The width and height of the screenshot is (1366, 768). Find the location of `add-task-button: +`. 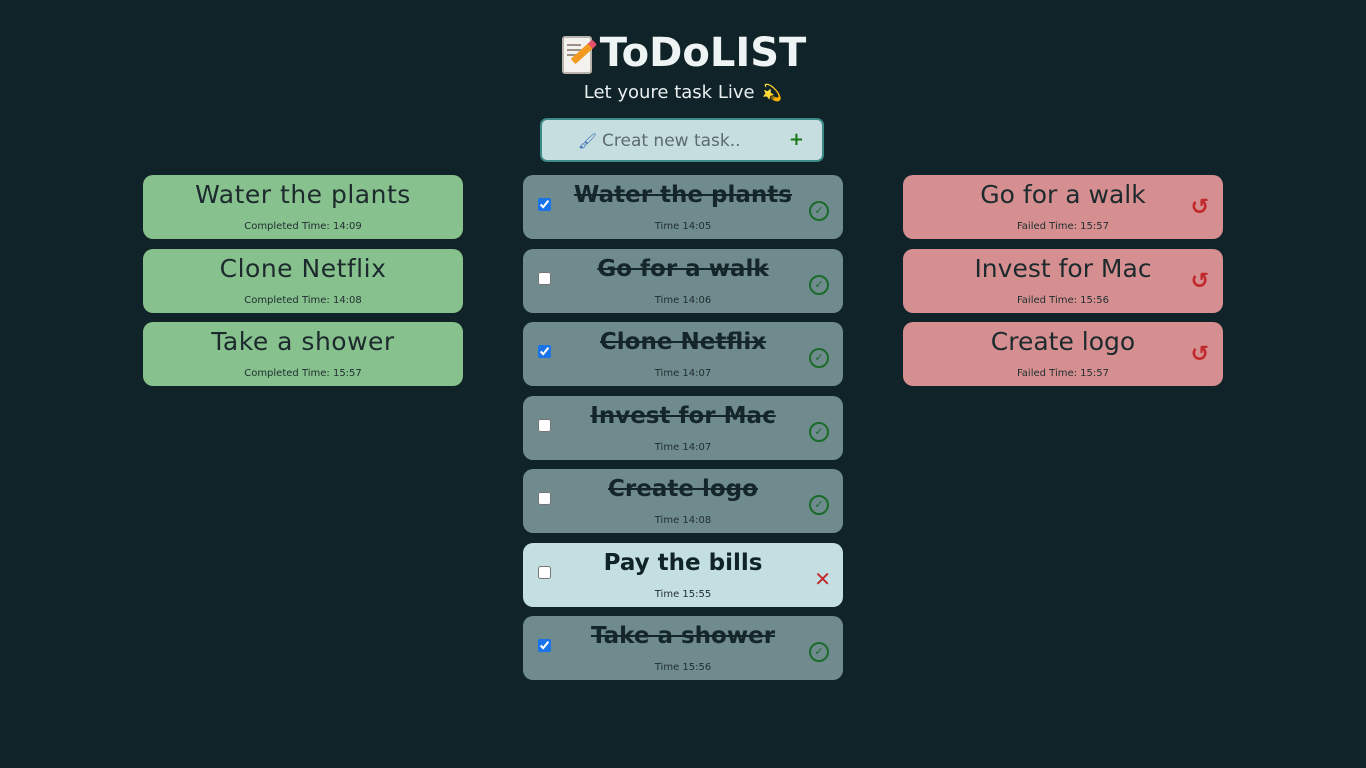

add-task-button: + is located at coordinates (796, 139).